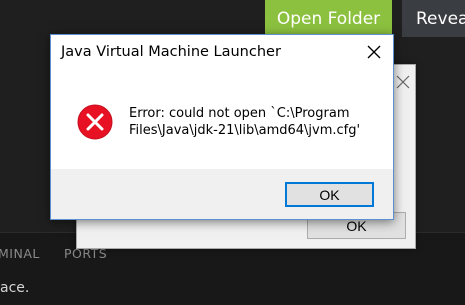 The height and width of the screenshot is (305, 465). I want to click on dialog-title: Java Virtual Machine Launcher, so click(171, 52).